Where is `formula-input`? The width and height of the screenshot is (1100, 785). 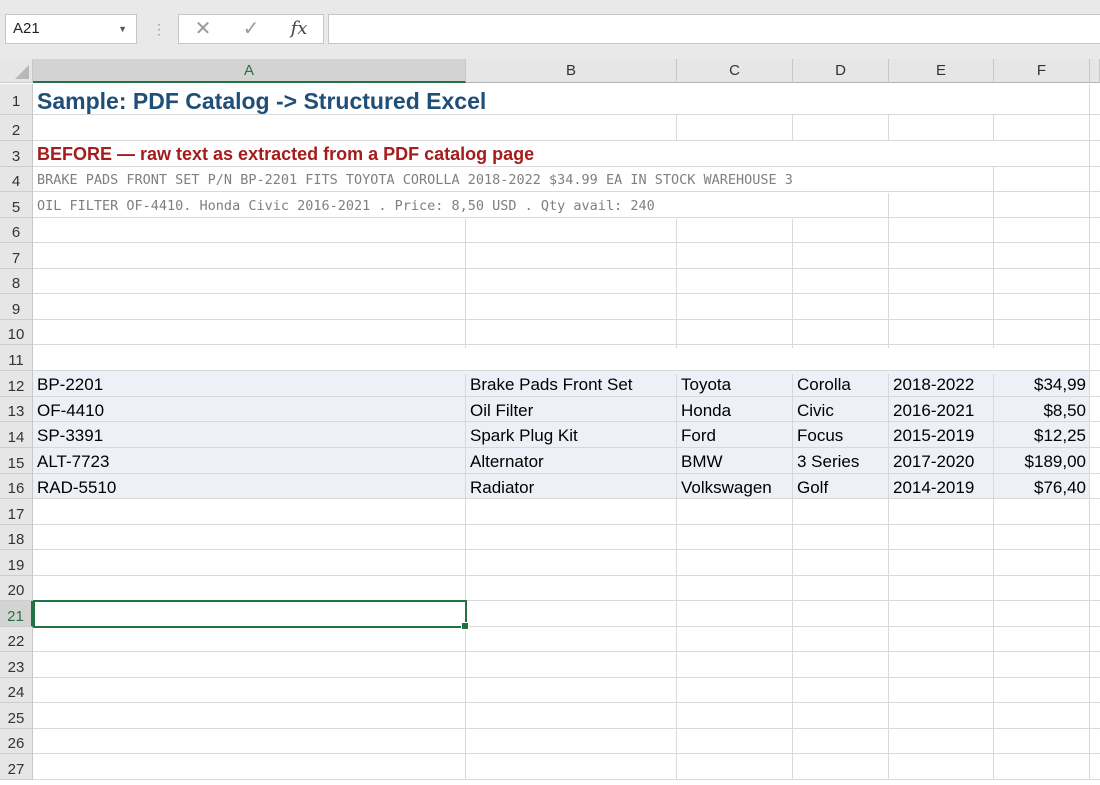
formula-input is located at coordinates (714, 29).